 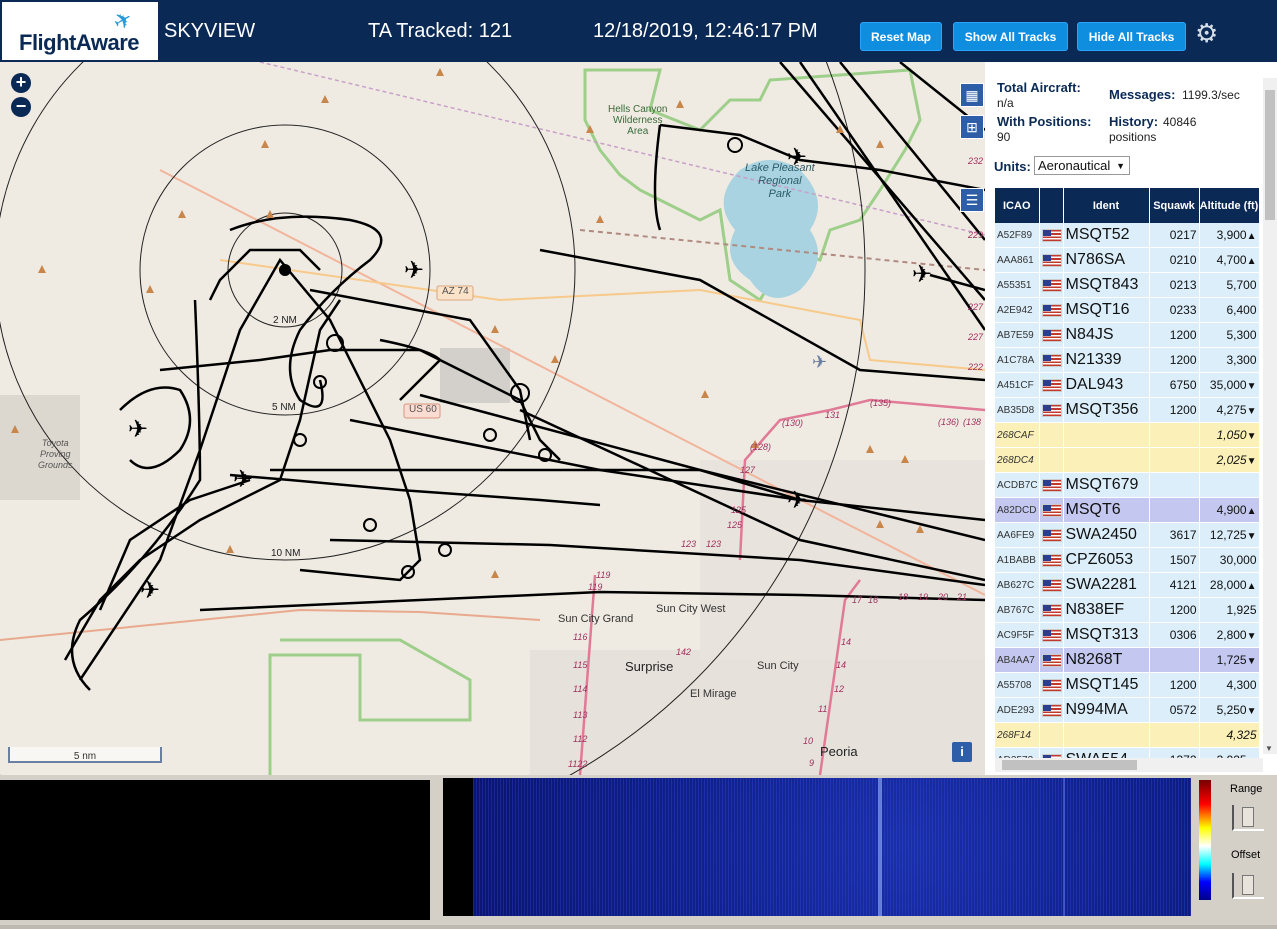 I want to click on aircraft-row: A2E942 MSQT16 0233 6,400, so click(x=1127, y=310).